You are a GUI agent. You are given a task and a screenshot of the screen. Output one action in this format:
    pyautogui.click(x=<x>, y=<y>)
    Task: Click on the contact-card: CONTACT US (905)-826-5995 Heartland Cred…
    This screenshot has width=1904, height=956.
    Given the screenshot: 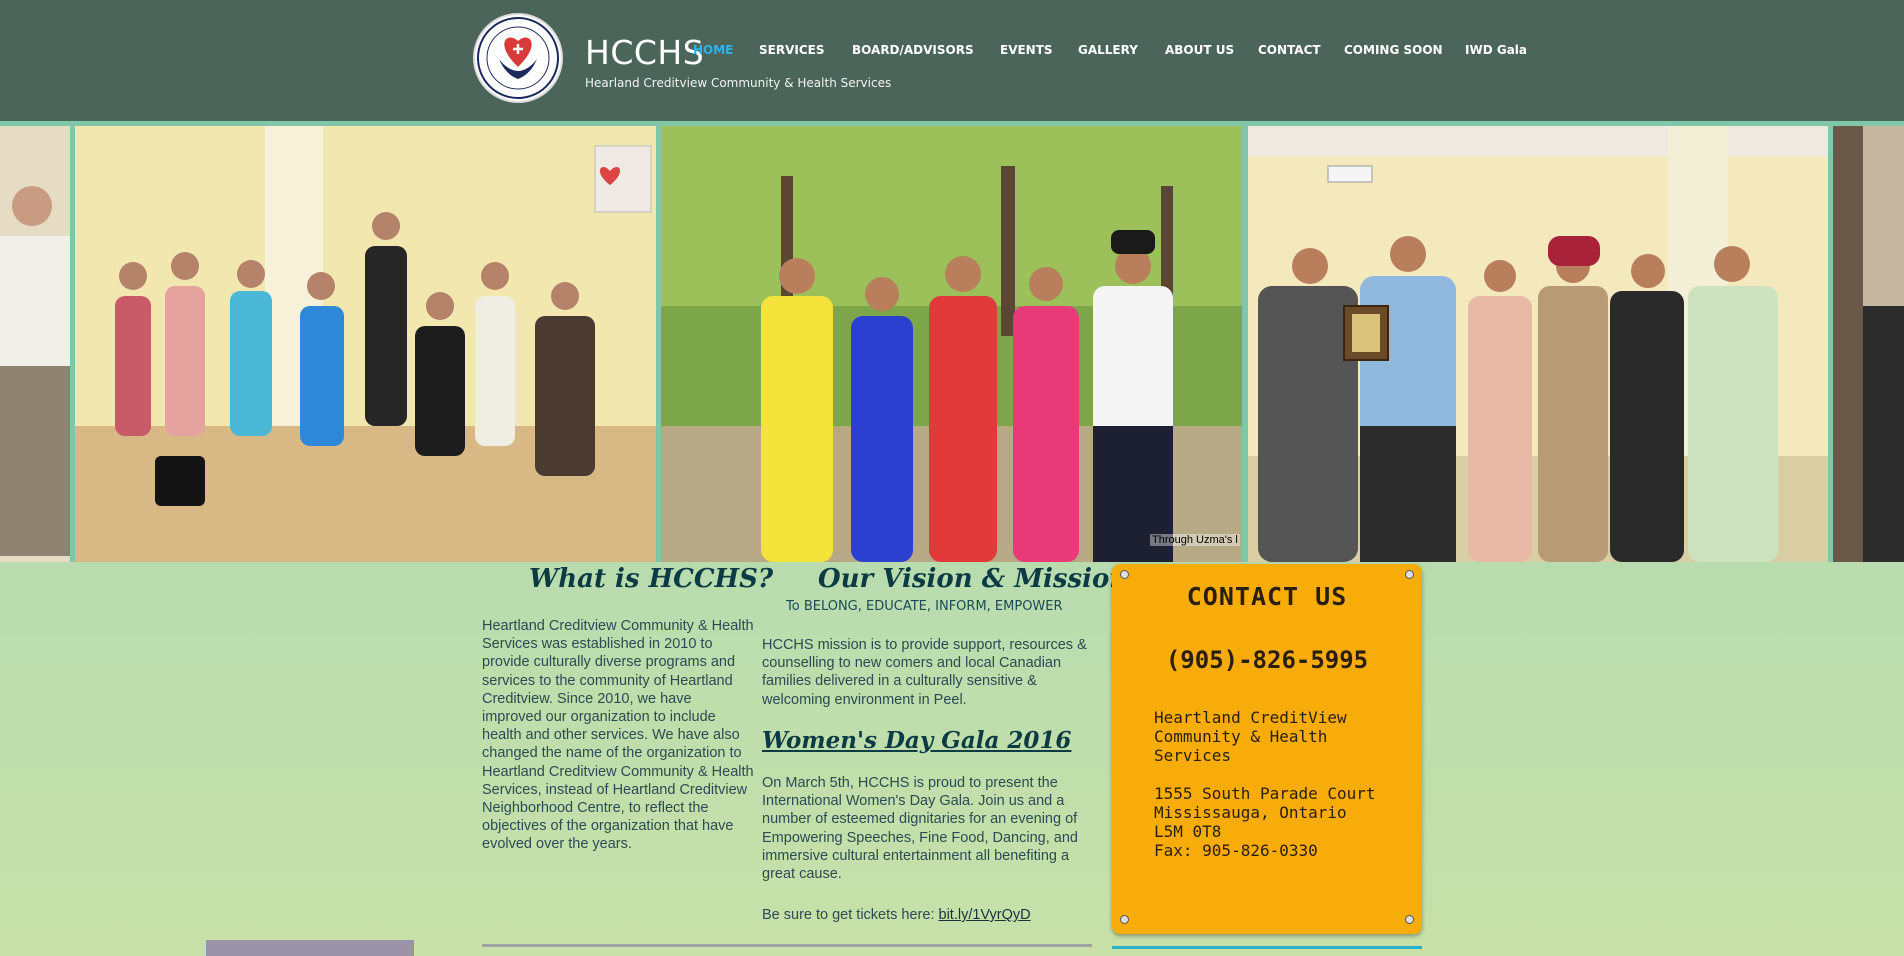 What is the action you would take?
    pyautogui.click(x=1267, y=749)
    